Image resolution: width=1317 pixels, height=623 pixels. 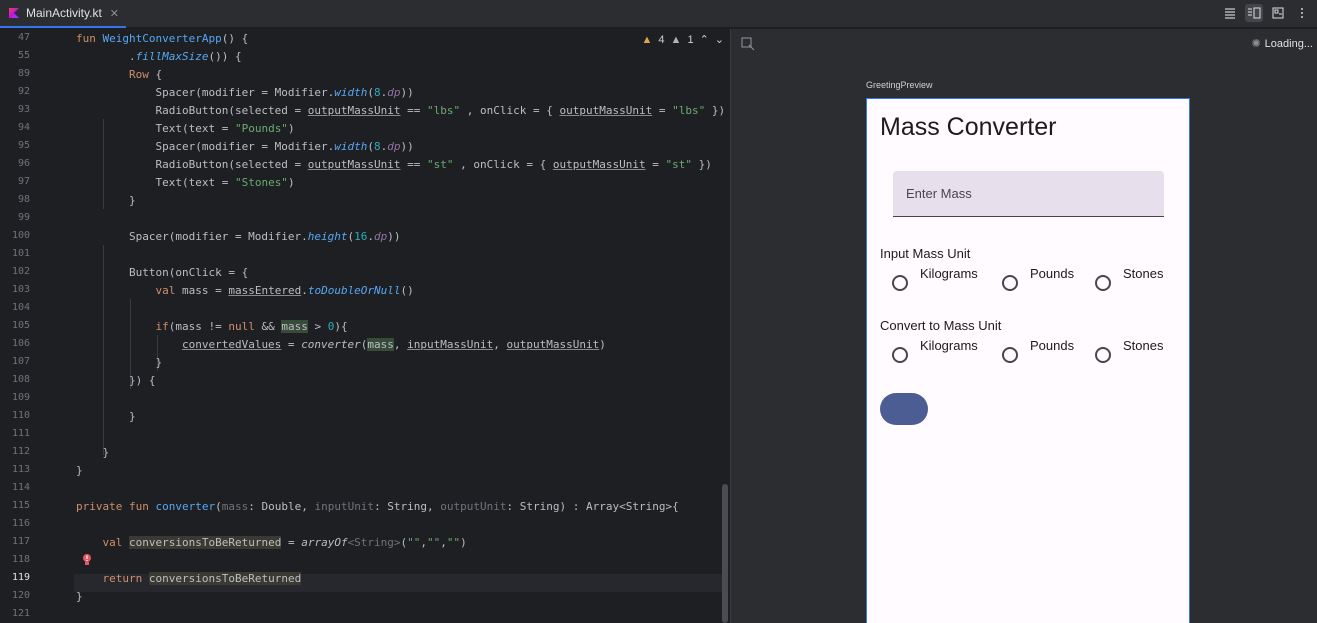 What do you see at coordinates (658, 14) in the screenshot?
I see `editor-tab-bar: MainActivity.kt ✕` at bounding box center [658, 14].